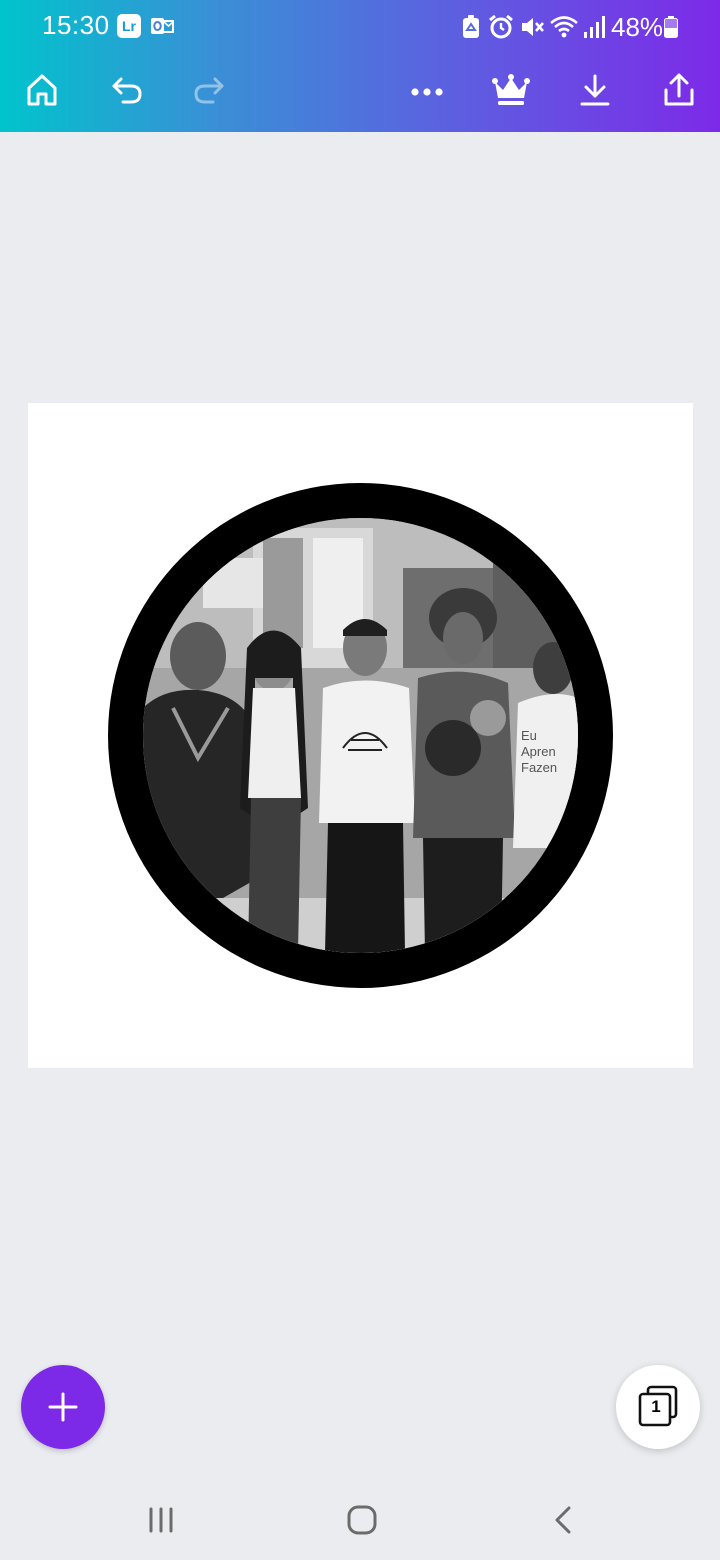 This screenshot has height=1560, width=720. I want to click on recycle-icon, so click(471, 26).